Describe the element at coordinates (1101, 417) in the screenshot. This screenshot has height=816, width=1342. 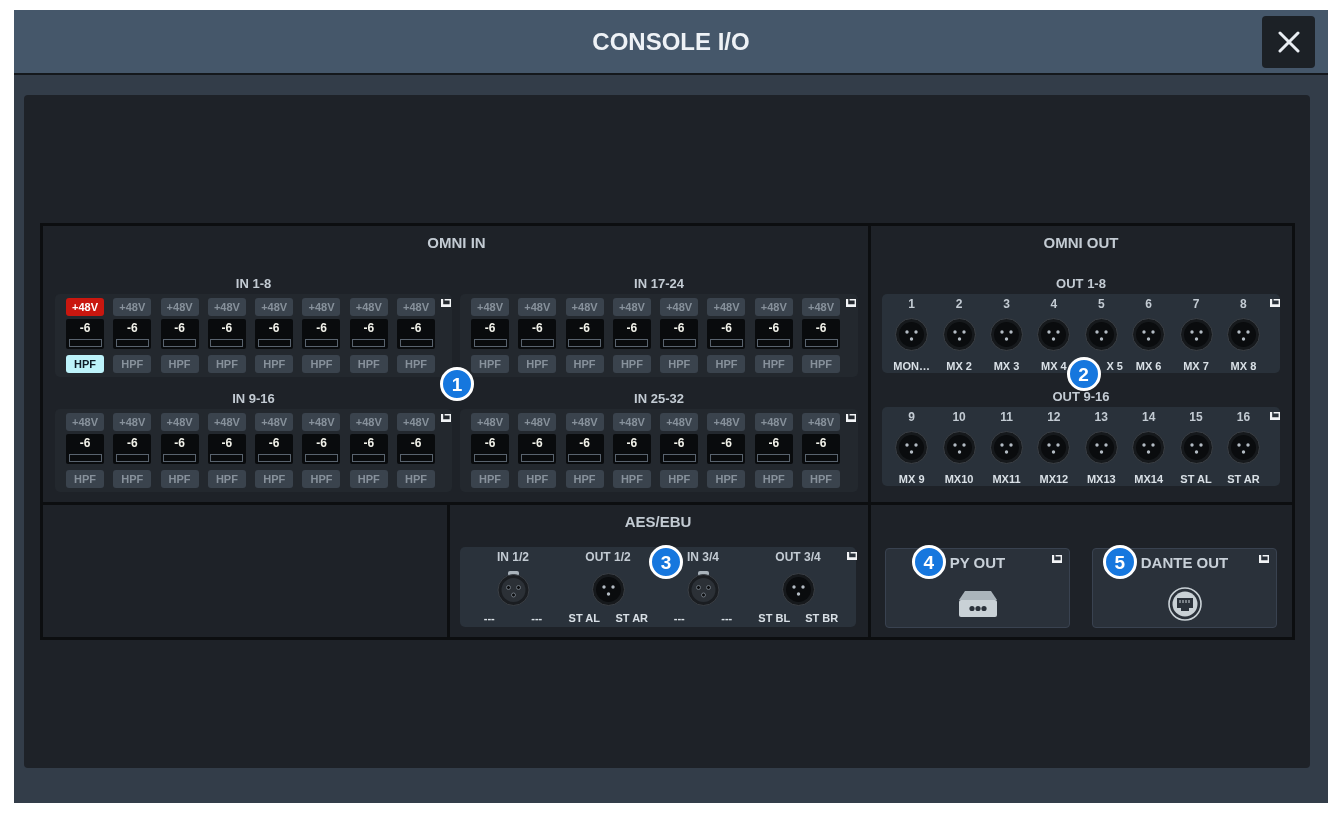
I see `port-number: 13` at that location.